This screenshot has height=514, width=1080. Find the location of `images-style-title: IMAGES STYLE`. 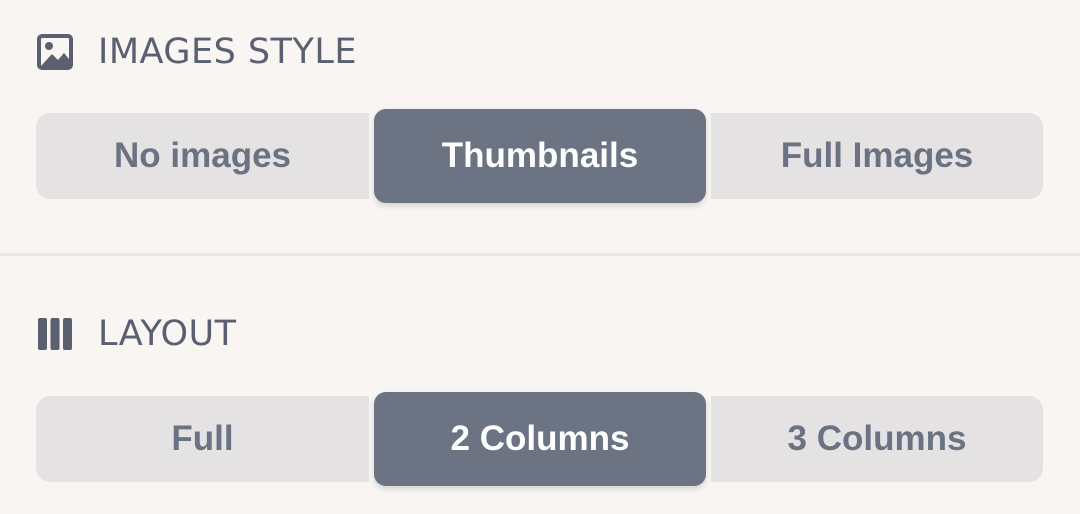

images-style-title: IMAGES STYLE is located at coordinates (228, 52).